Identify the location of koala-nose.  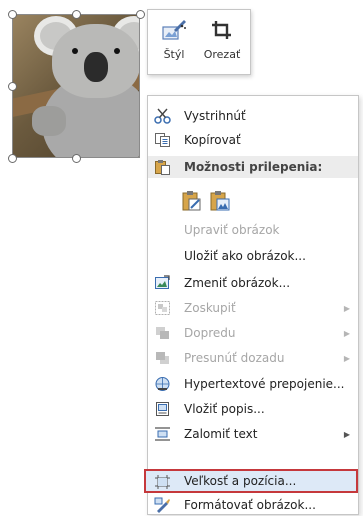
(96, 67).